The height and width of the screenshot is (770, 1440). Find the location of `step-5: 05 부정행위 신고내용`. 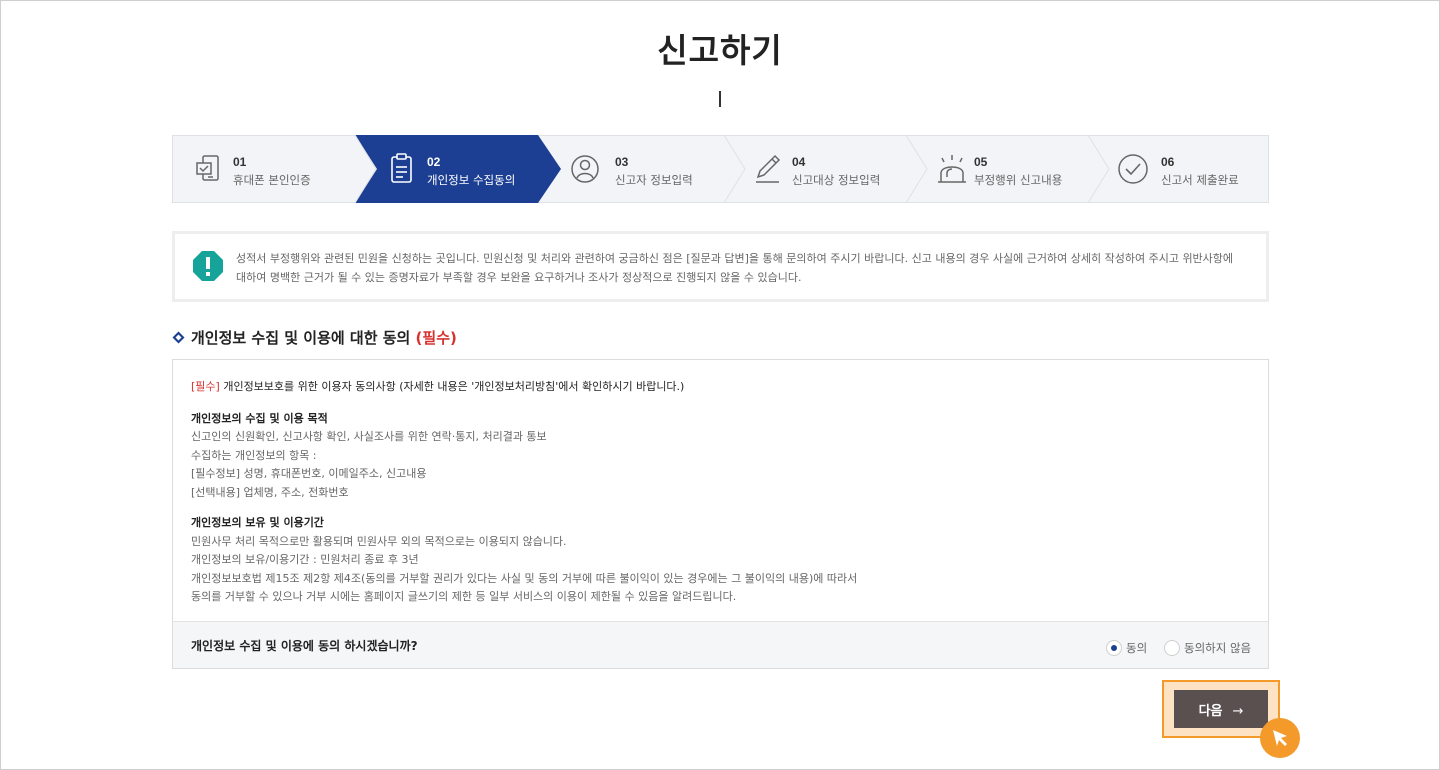

step-5: 05 부정행위 신고내용 is located at coordinates (1009, 169).